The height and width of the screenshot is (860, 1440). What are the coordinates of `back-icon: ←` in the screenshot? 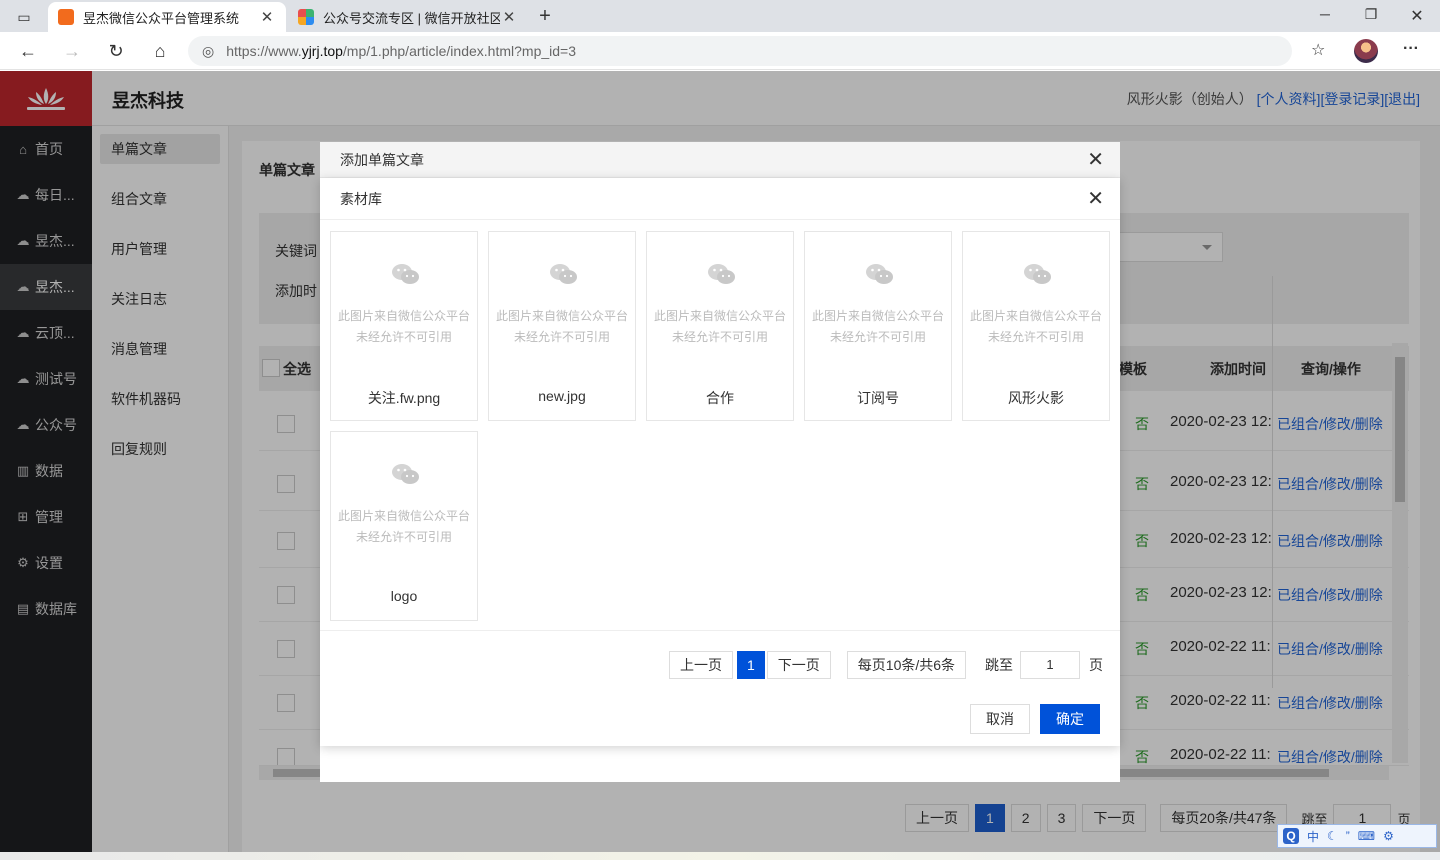 It's located at (28, 51).